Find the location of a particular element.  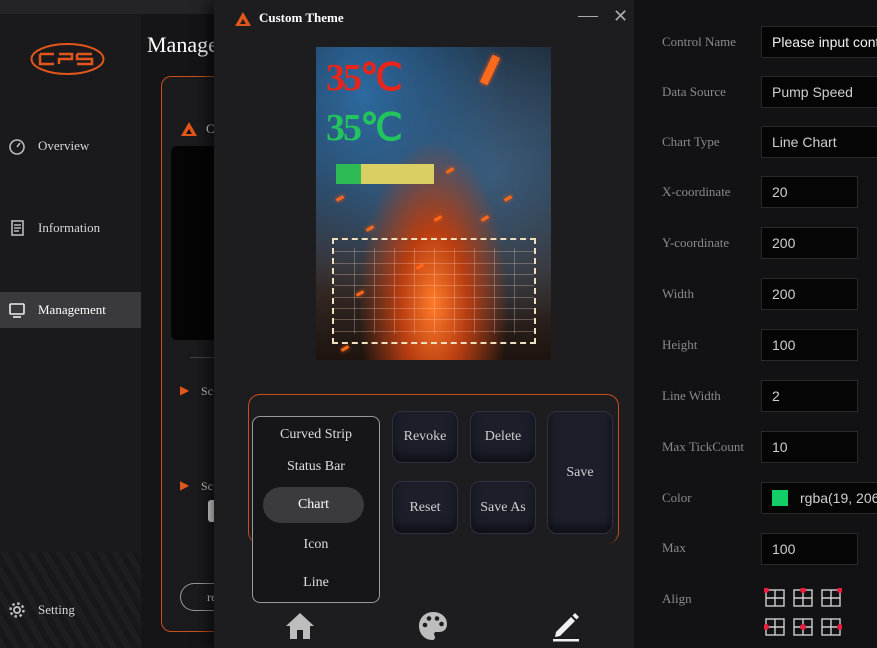

data-source-select: Pump Speed is located at coordinates (819, 92).